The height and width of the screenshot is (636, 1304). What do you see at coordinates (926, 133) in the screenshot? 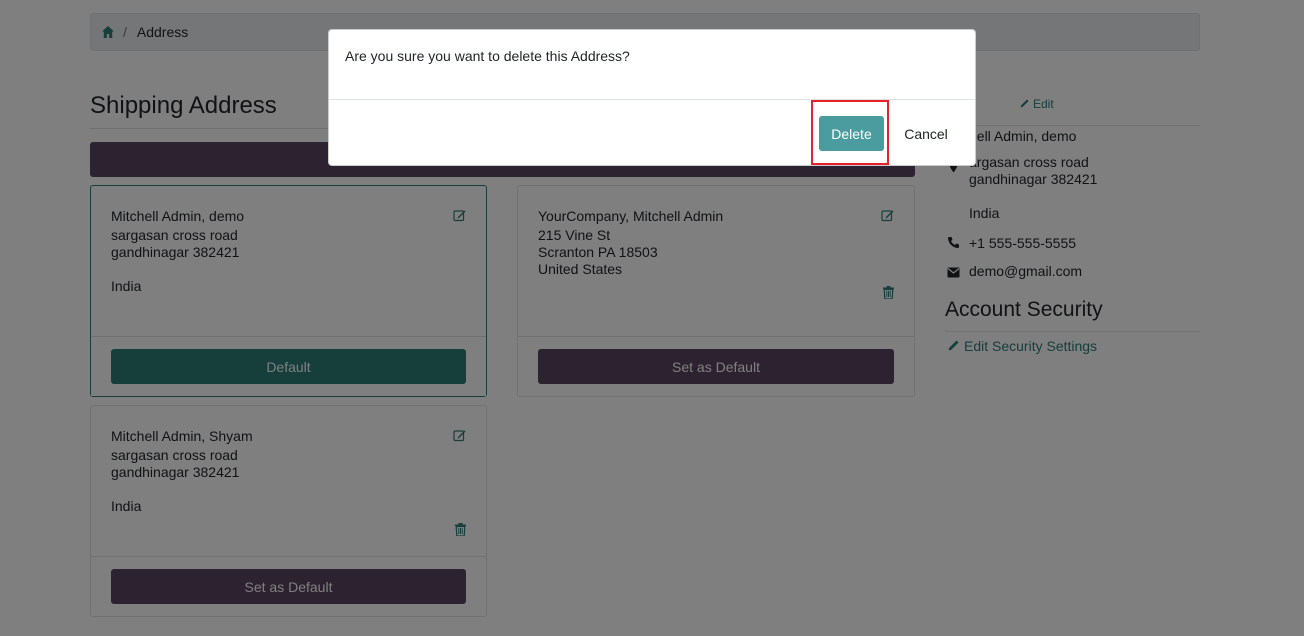
I see `cancel-button: Cancel` at bounding box center [926, 133].